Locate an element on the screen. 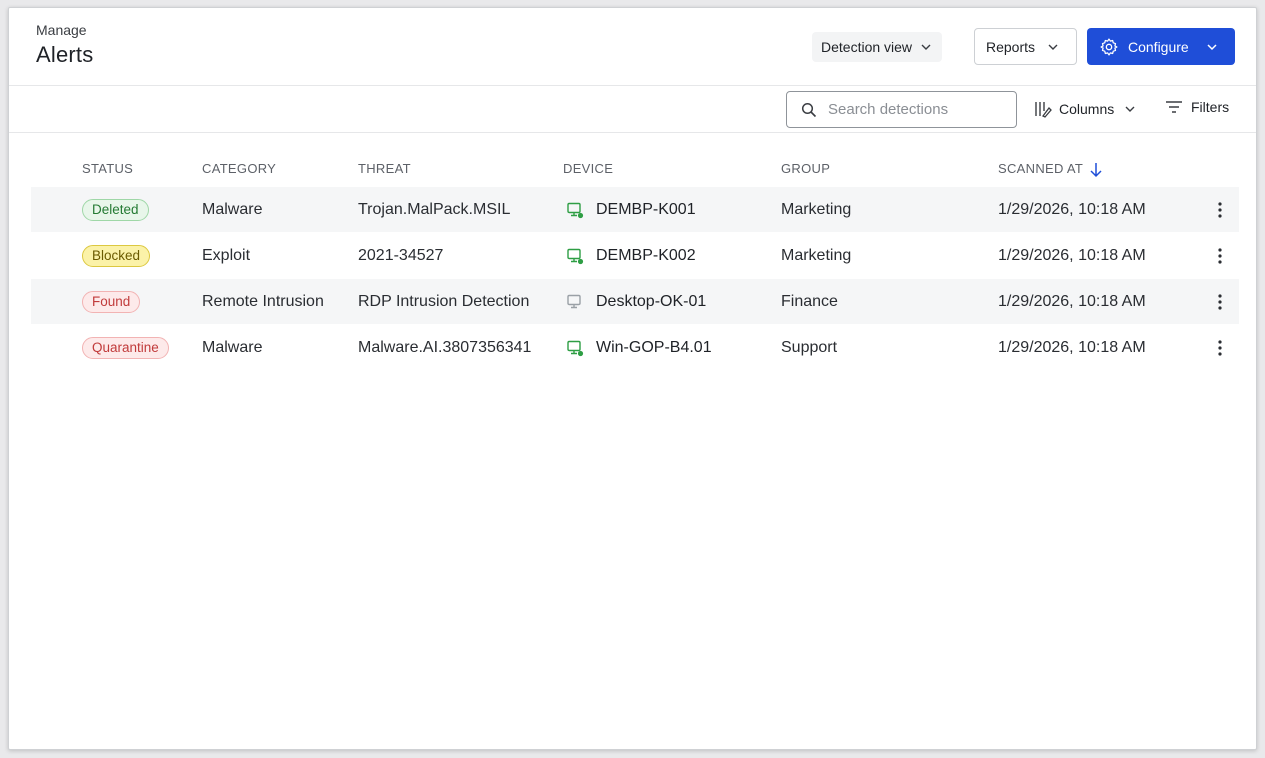 This screenshot has width=1265, height=758. threat-cell: Trojan.MalPack.MSIL is located at coordinates (434, 209).